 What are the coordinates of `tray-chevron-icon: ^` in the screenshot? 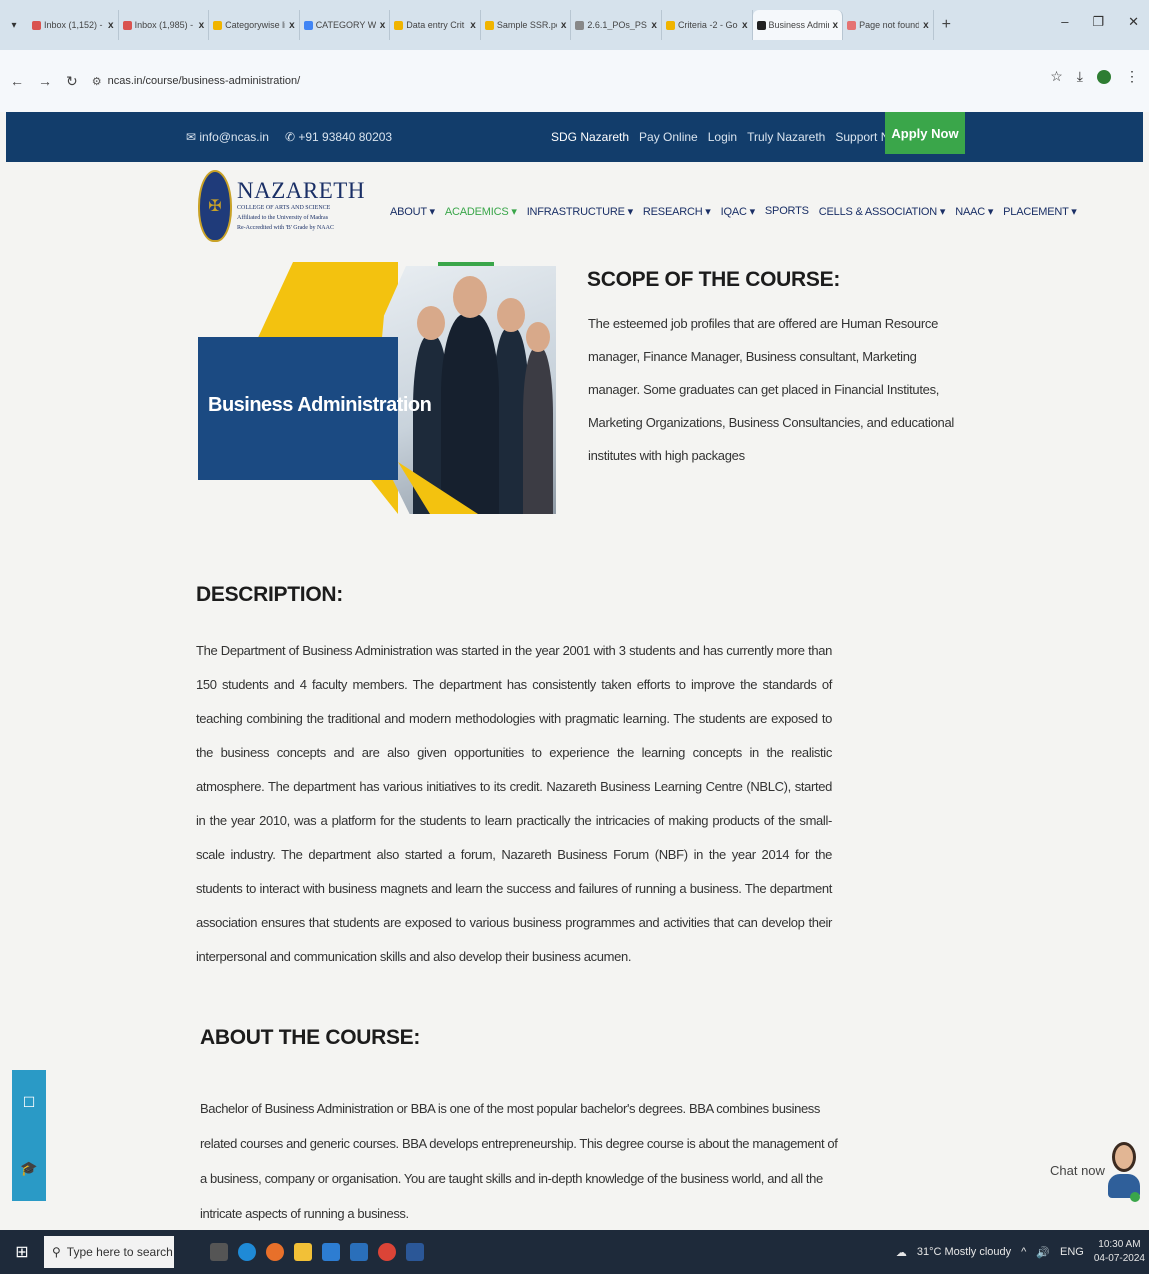 It's located at (1023, 1252).